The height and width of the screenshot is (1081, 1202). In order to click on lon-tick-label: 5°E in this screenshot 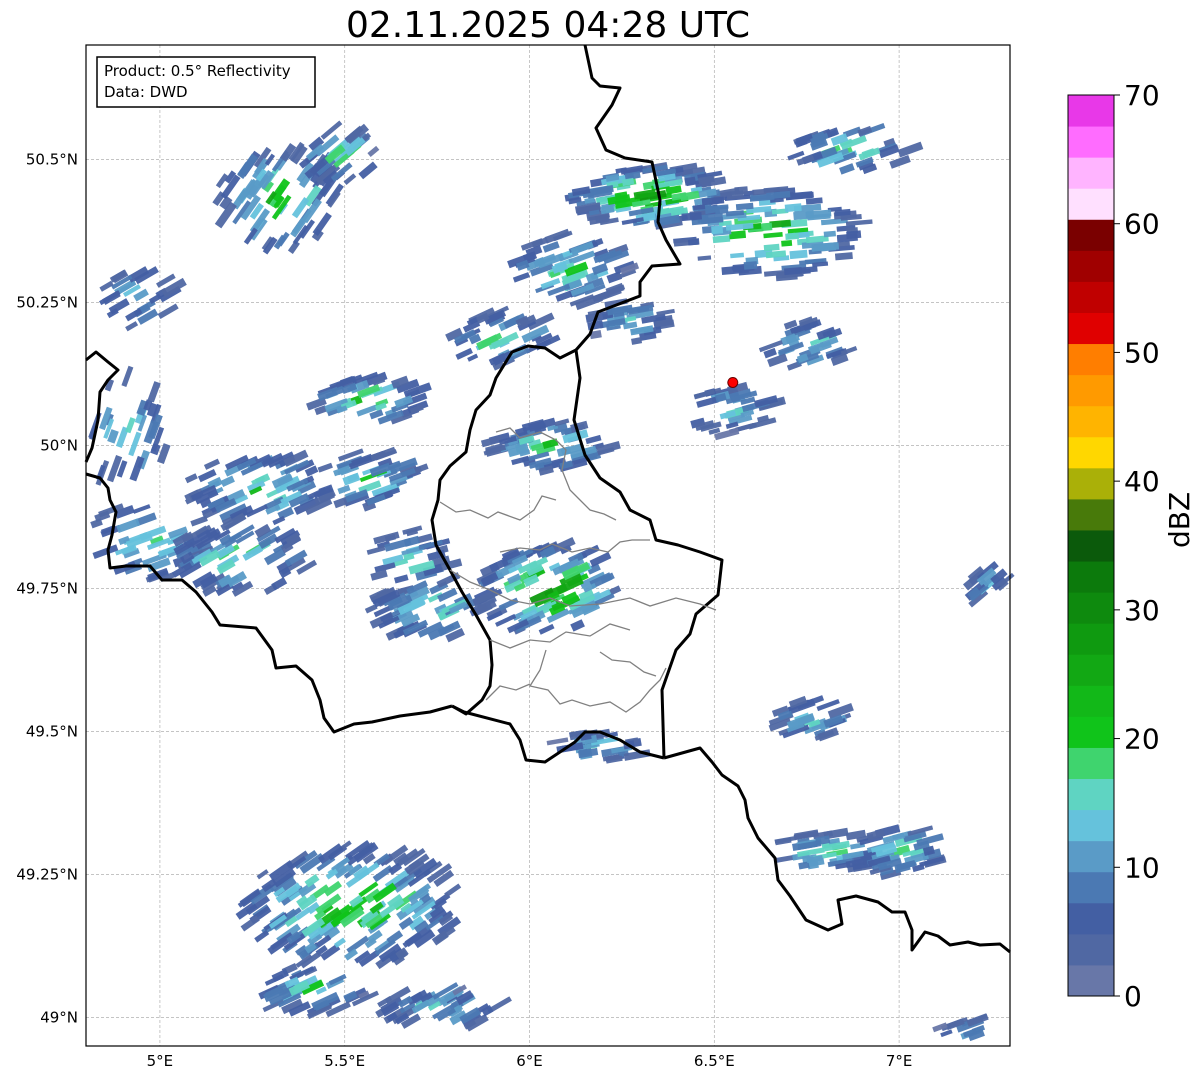, I will do `click(160, 1061)`.